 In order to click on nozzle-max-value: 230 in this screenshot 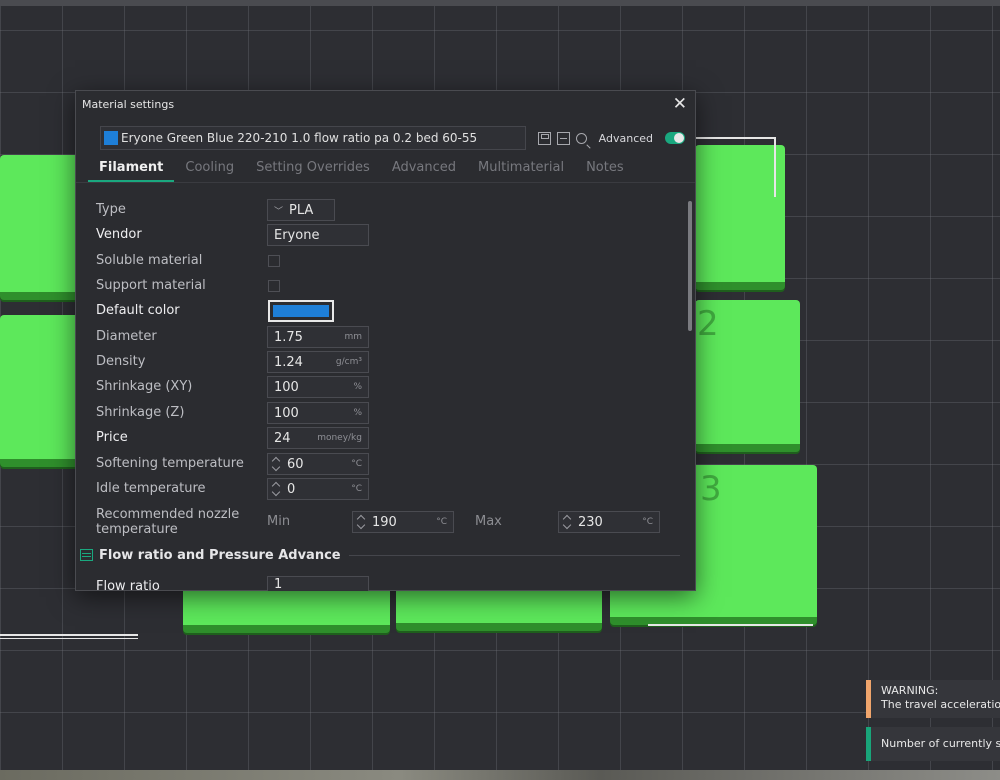, I will do `click(590, 522)`.